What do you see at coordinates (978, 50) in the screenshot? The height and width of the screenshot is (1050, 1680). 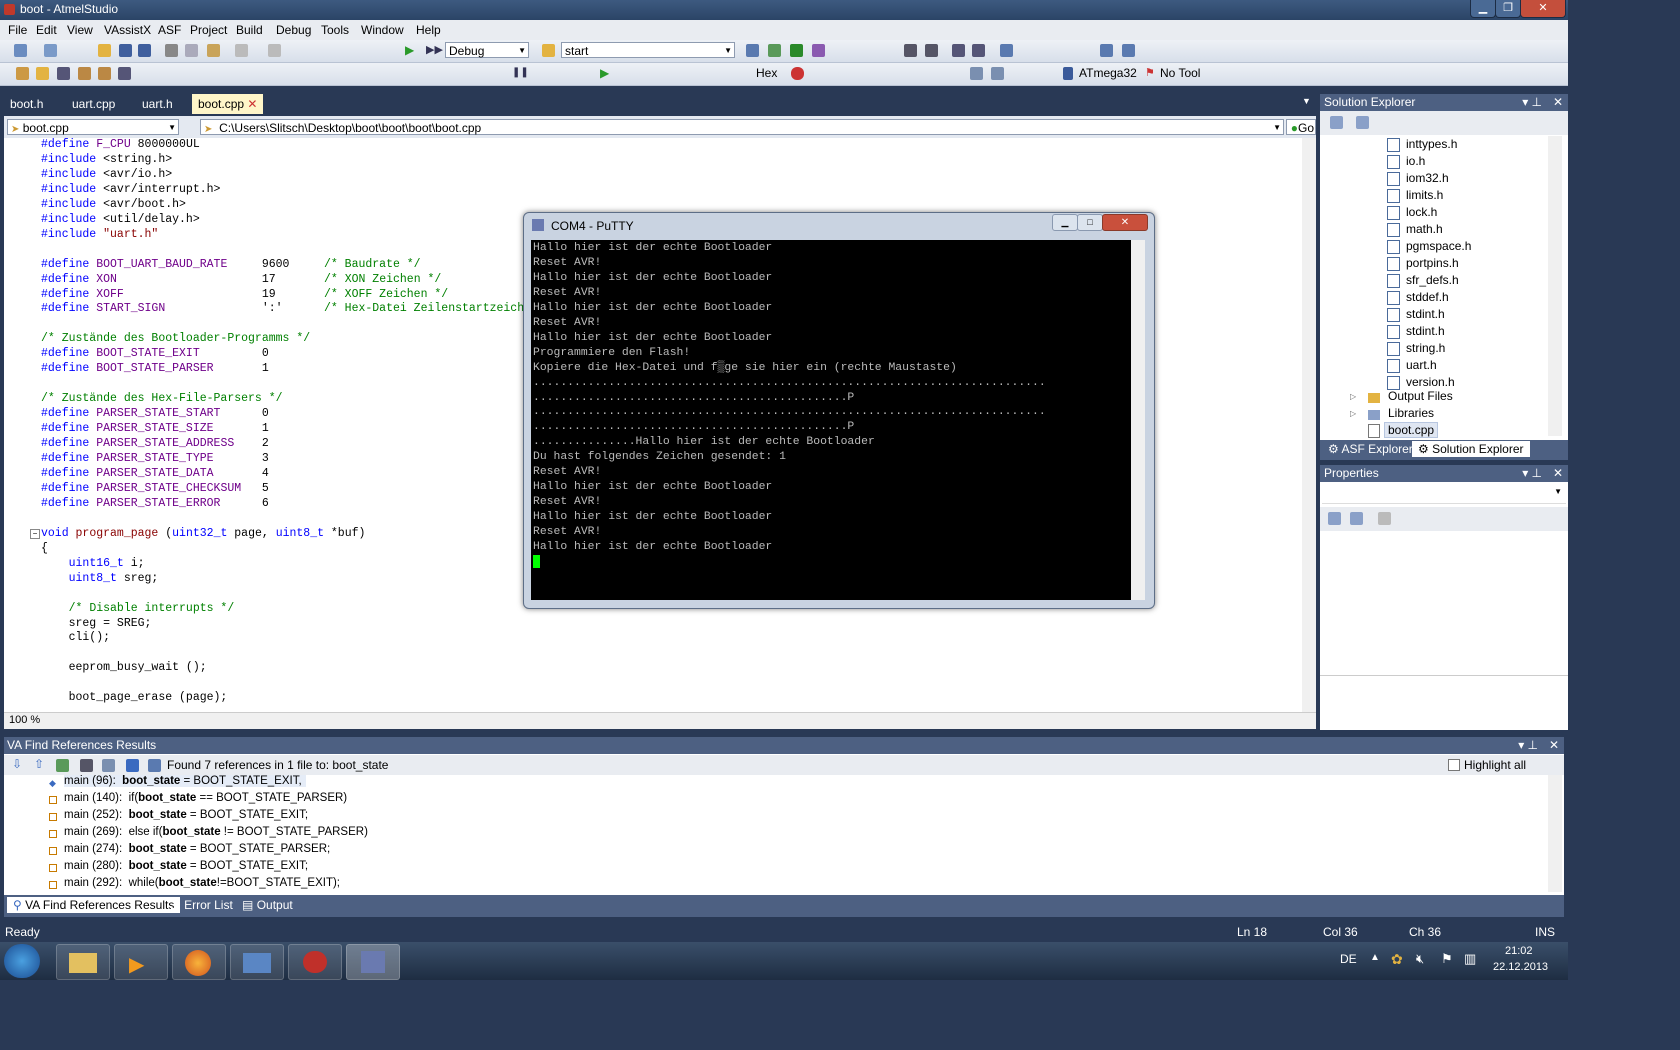 I see `uncomment-icon` at bounding box center [978, 50].